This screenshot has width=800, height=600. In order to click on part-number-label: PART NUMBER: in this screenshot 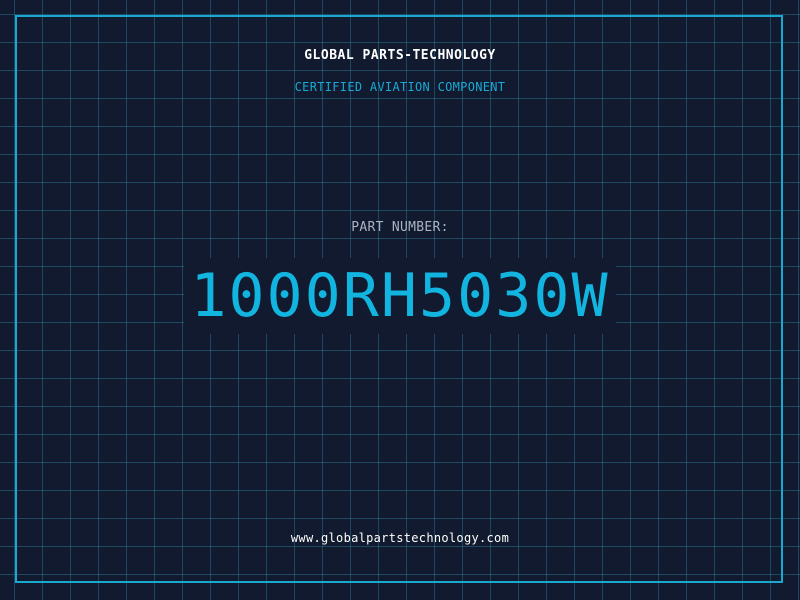, I will do `click(400, 227)`.